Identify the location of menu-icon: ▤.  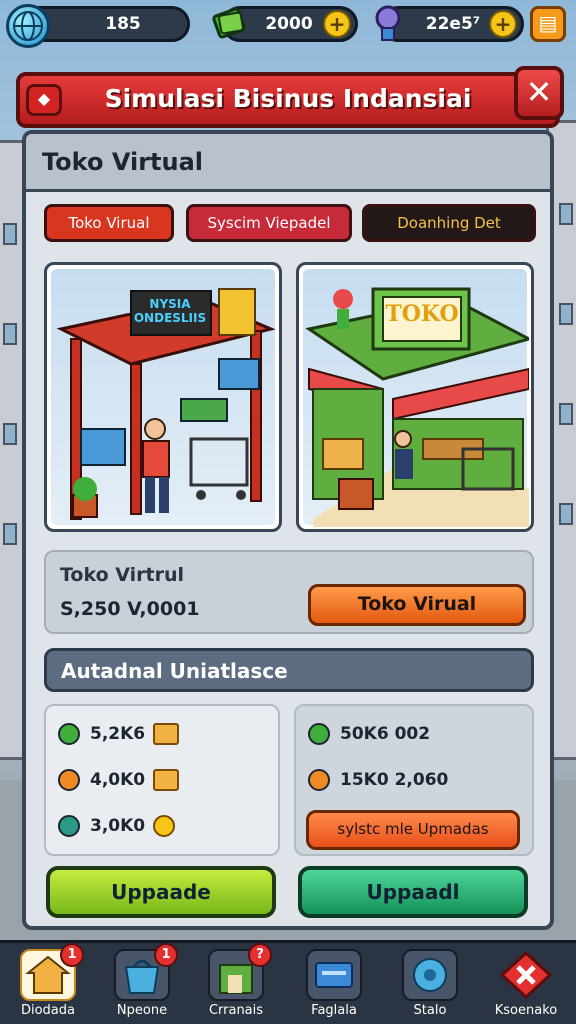
(548, 23).